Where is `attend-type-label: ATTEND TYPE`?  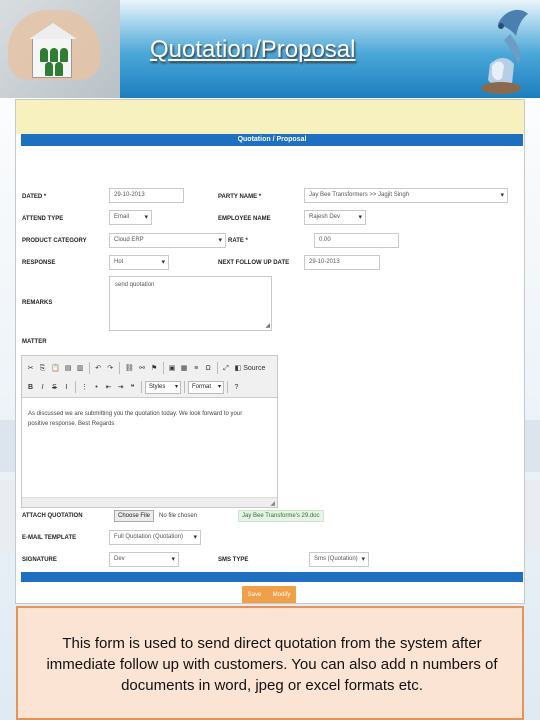 attend-type-label: ATTEND TYPE is located at coordinates (43, 219).